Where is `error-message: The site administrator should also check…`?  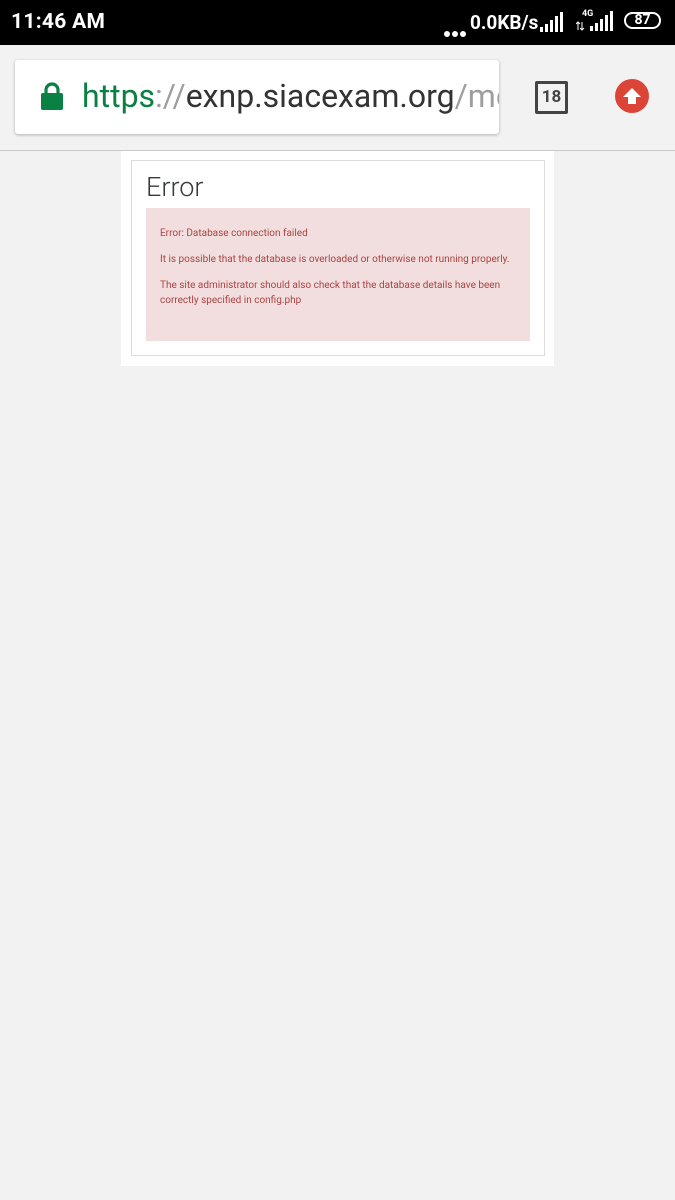
error-message: The site administrator should also check… is located at coordinates (330, 293).